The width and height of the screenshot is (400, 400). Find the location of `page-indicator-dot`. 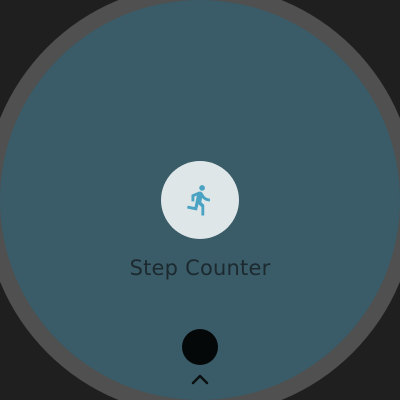

page-indicator-dot is located at coordinates (200, 347).